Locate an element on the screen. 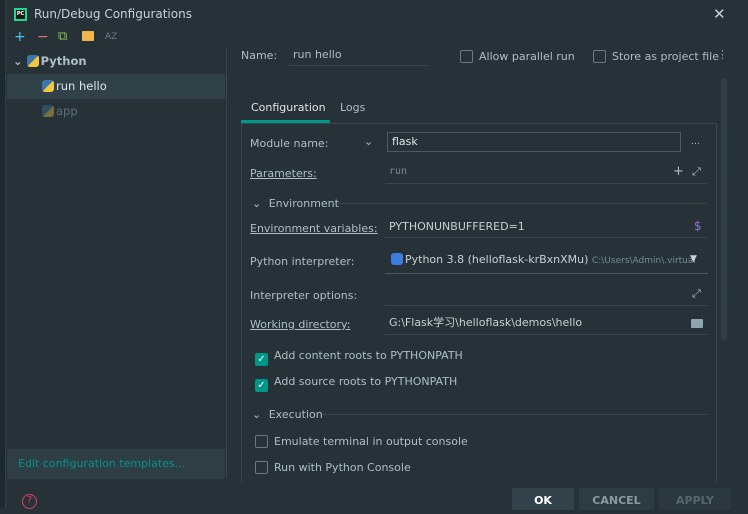  remove-icon: − is located at coordinates (43, 37).